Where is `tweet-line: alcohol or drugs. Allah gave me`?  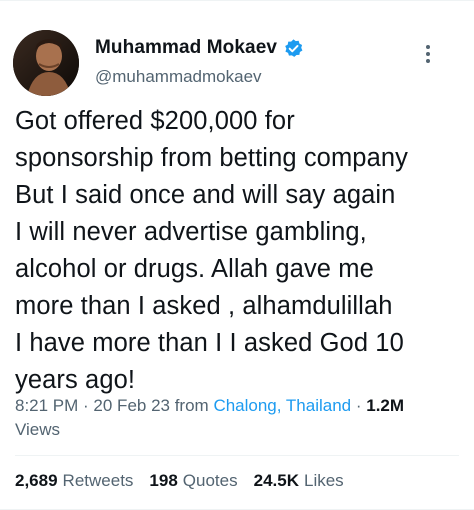 tweet-line: alcohol or drugs. Allah gave me is located at coordinates (194, 269).